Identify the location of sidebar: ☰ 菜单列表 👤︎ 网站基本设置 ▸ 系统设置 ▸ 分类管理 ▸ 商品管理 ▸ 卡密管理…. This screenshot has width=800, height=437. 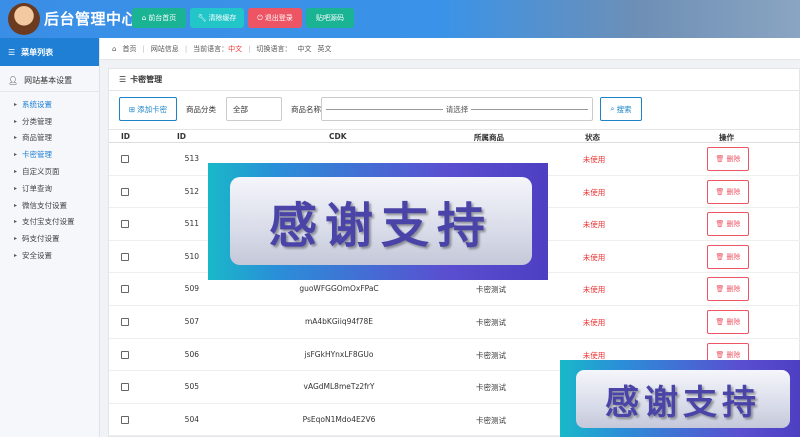
(50, 237).